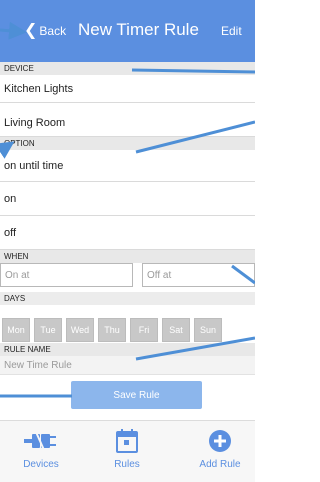 The width and height of the screenshot is (320, 482). I want to click on tab-add-rule: Add Rule, so click(220, 451).